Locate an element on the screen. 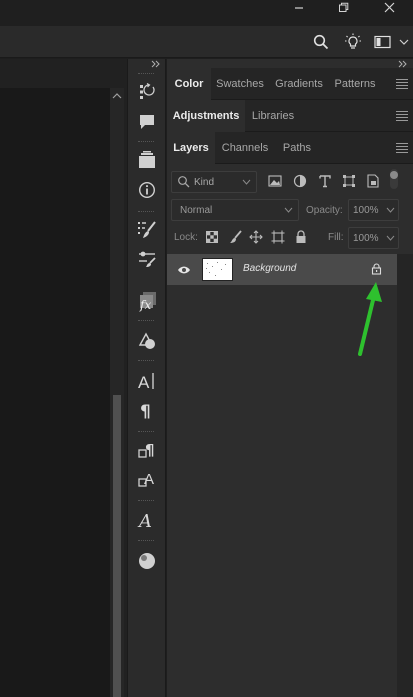 The image size is (413, 697). layer-name: Background is located at coordinates (269, 268).